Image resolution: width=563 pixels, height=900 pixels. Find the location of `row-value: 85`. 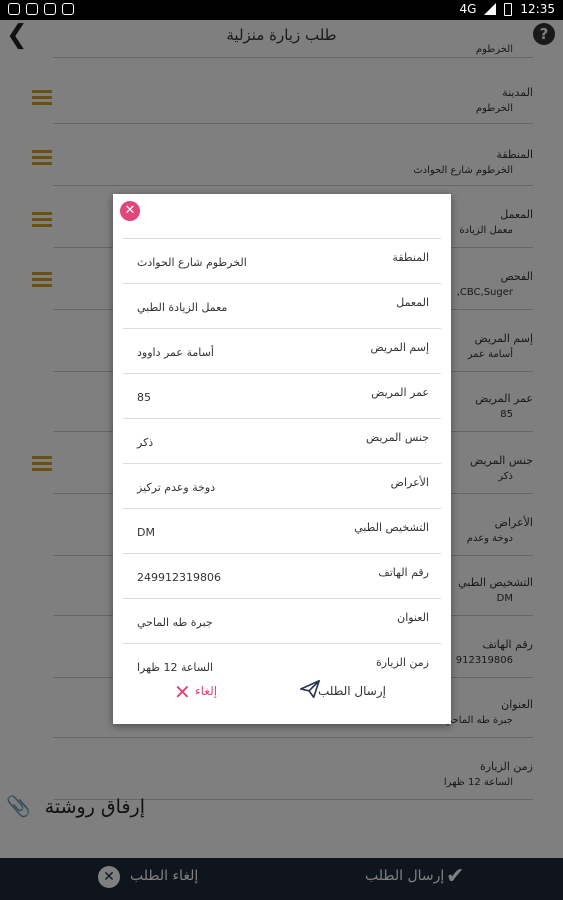

row-value: 85 is located at coordinates (144, 397).